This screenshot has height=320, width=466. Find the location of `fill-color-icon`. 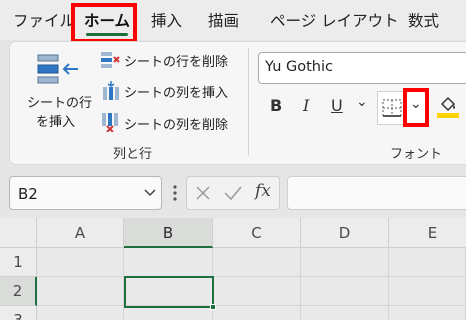

fill-color-icon is located at coordinates (448, 107).